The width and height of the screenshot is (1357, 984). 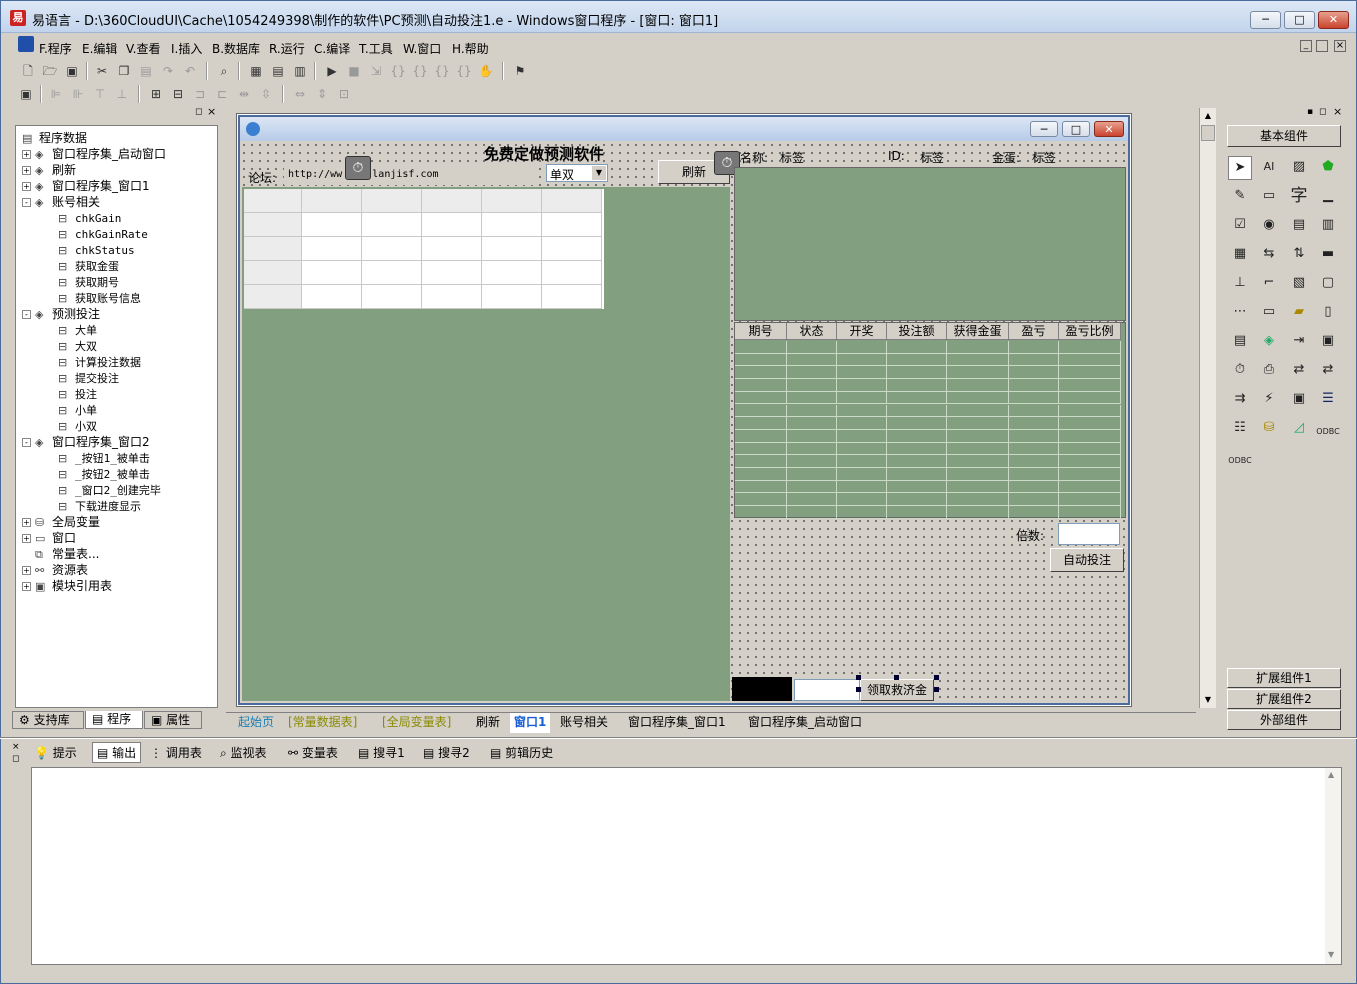 What do you see at coordinates (584, 723) in the screenshot?
I see `tab-account: 账号相关` at bounding box center [584, 723].